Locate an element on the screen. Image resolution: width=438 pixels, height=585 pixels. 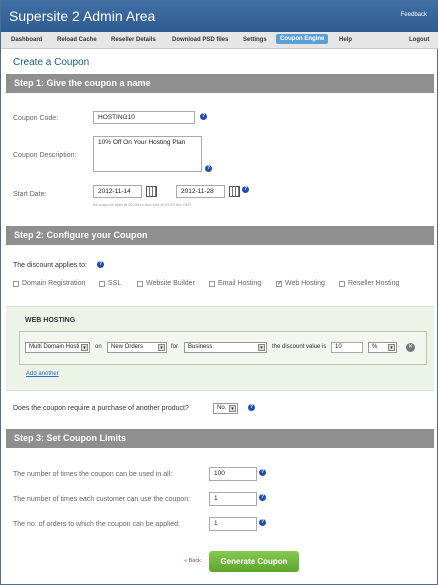
nav-reload-cache: Reload Cache is located at coordinates (77, 40).